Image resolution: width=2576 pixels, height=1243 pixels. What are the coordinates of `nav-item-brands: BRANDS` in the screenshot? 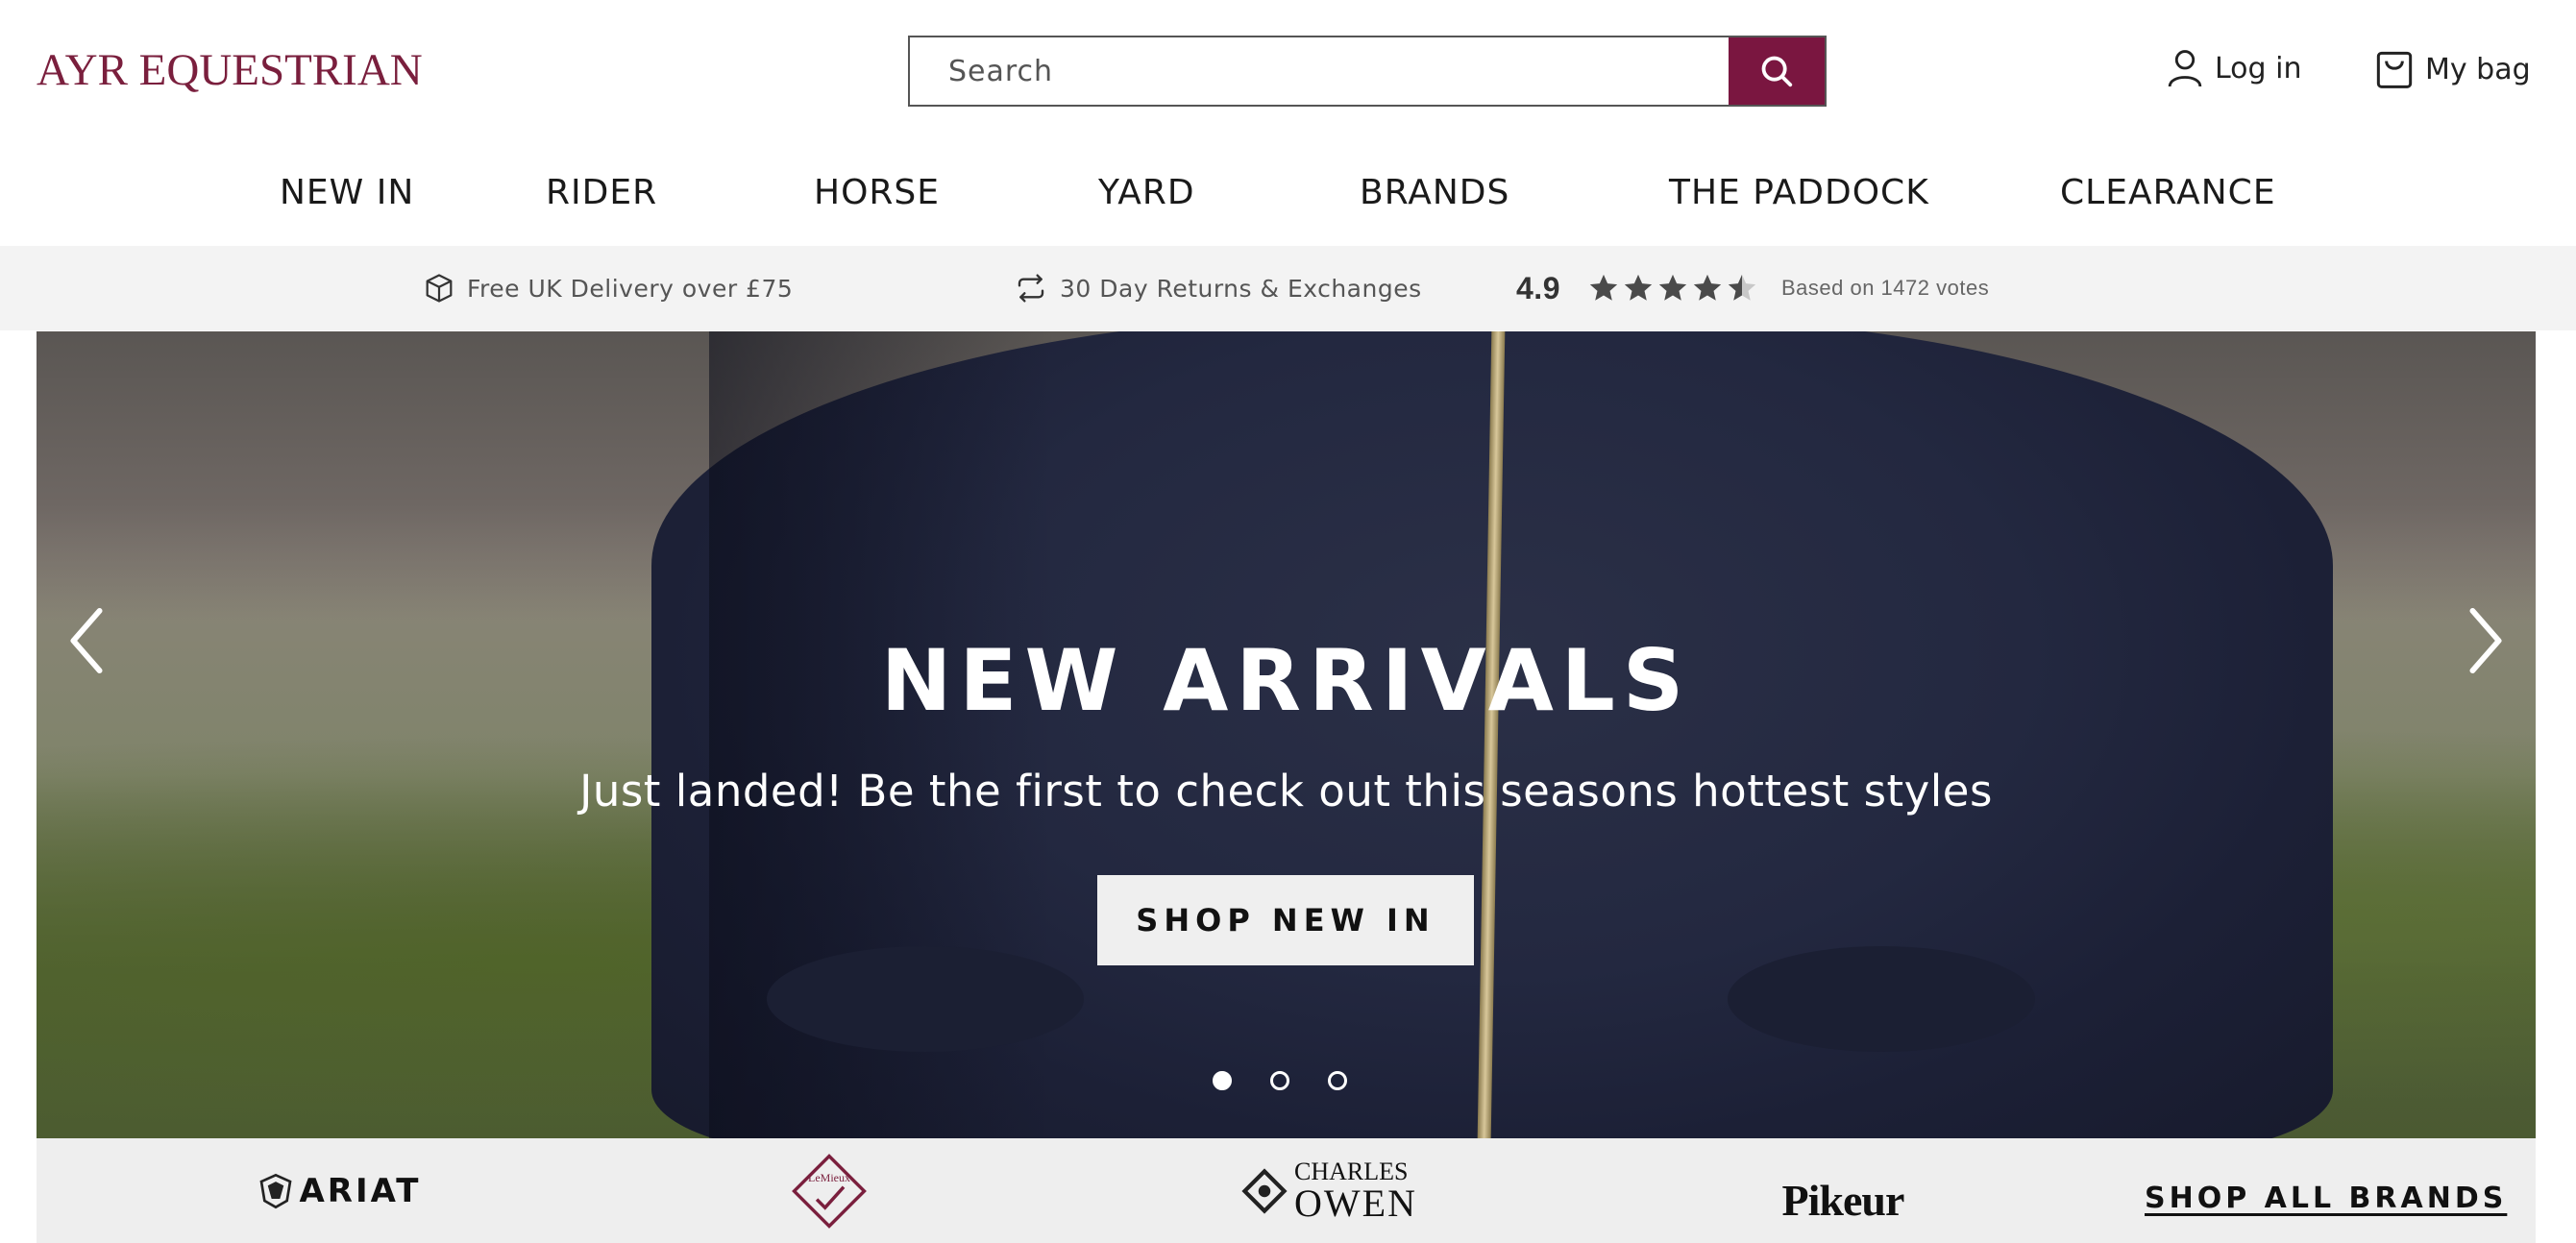 It's located at (1434, 192).